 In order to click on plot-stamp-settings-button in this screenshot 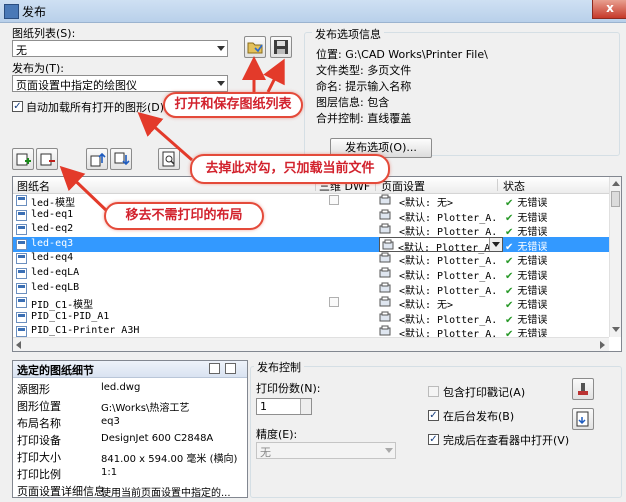, I will do `click(583, 389)`.